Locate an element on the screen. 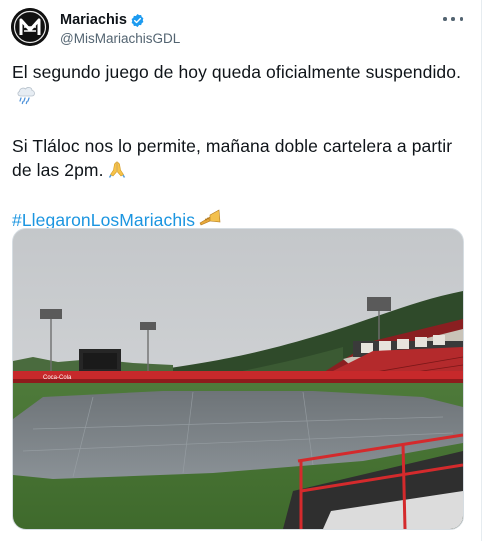 The image size is (482, 541). praying-hands-icon is located at coordinates (117, 172).